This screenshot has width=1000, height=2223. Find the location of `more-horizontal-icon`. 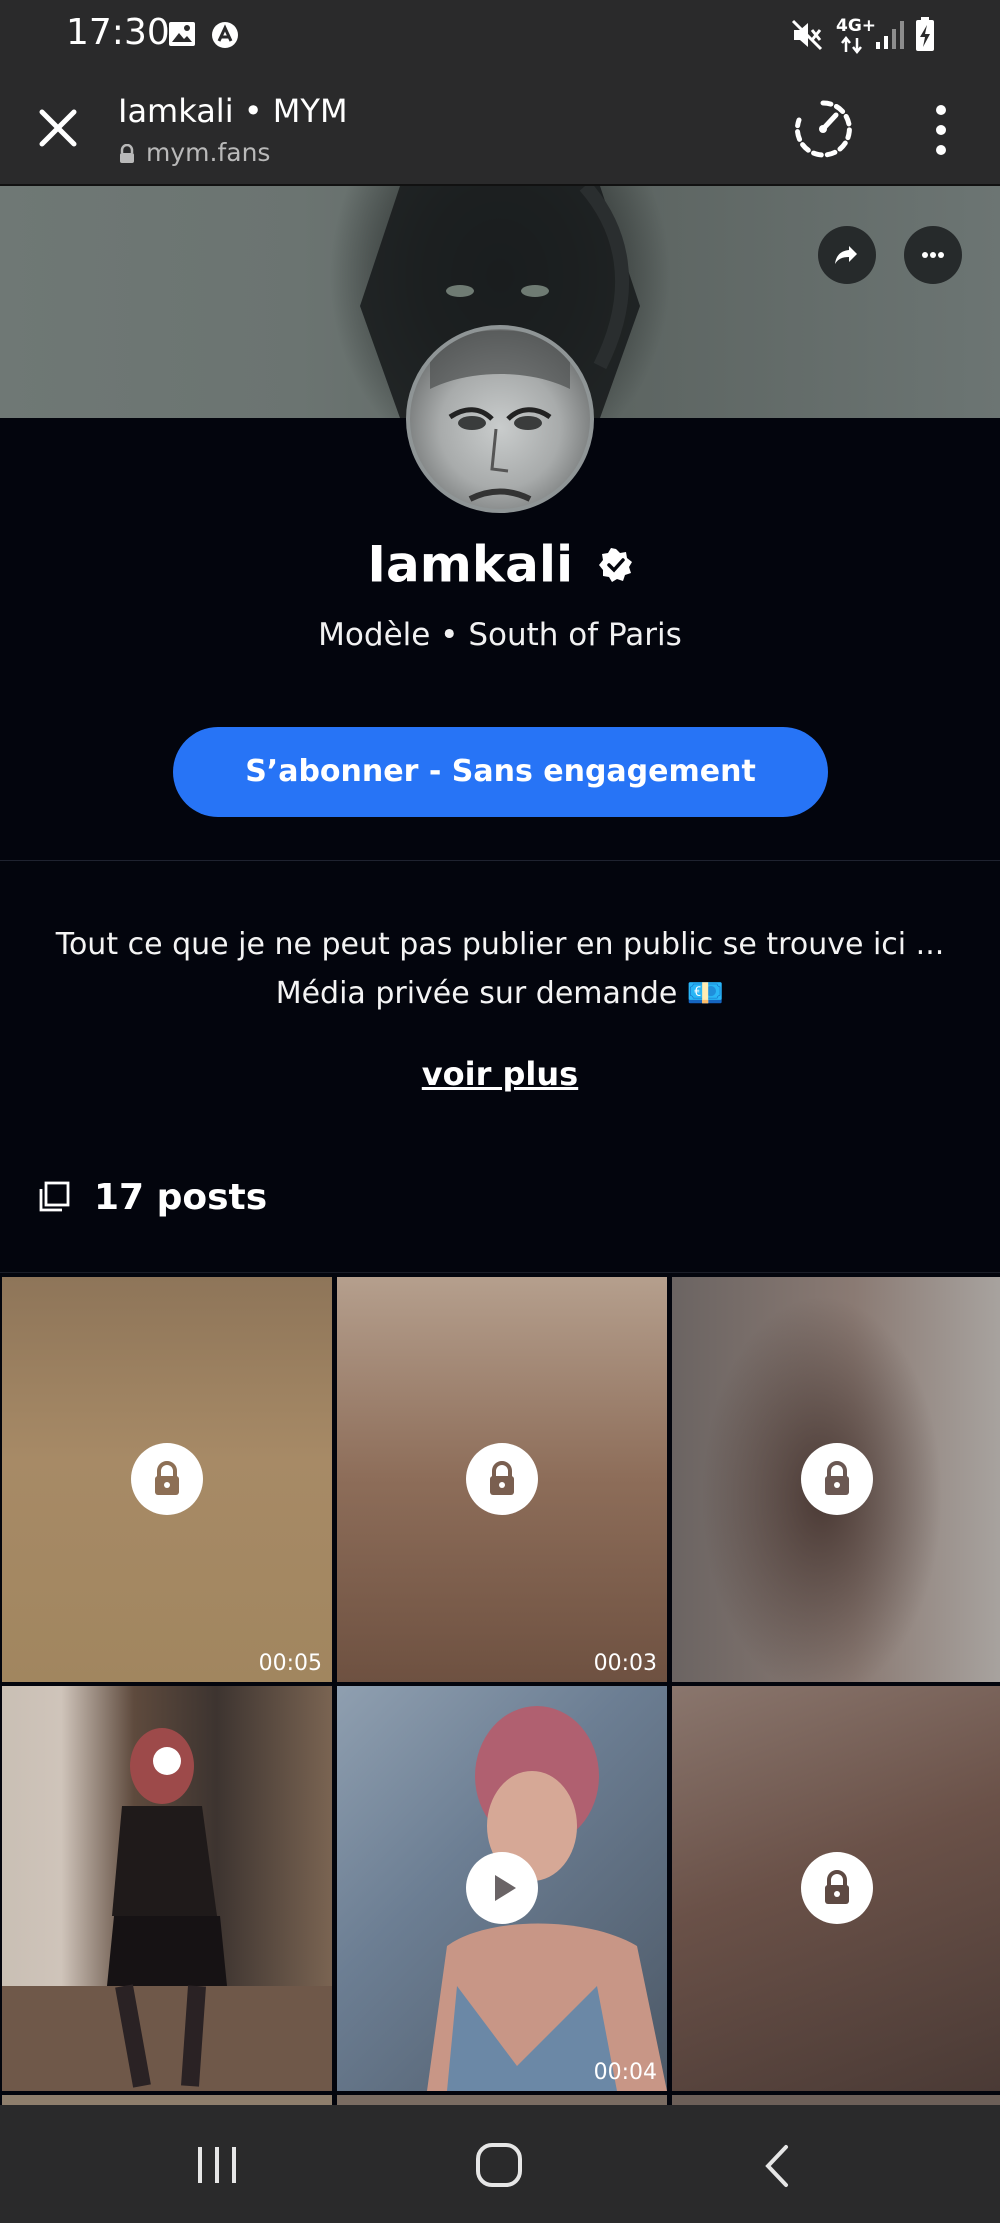

more-horizontal-icon is located at coordinates (933, 255).